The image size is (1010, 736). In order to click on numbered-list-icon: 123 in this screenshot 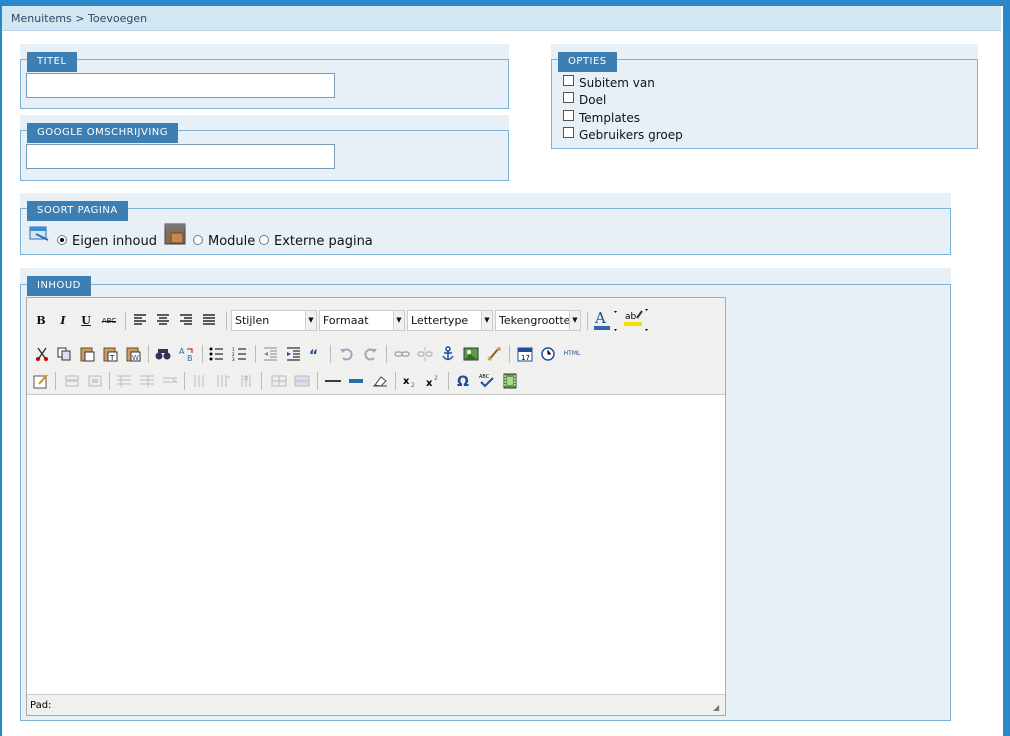, I will do `click(239, 354)`.